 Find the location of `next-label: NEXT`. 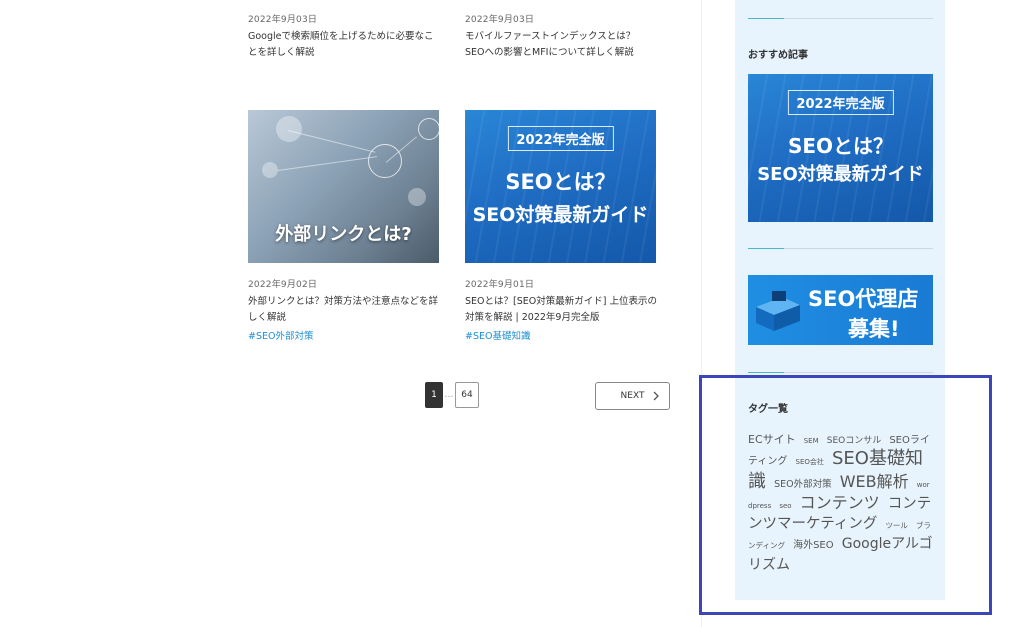

next-label: NEXT is located at coordinates (632, 396).